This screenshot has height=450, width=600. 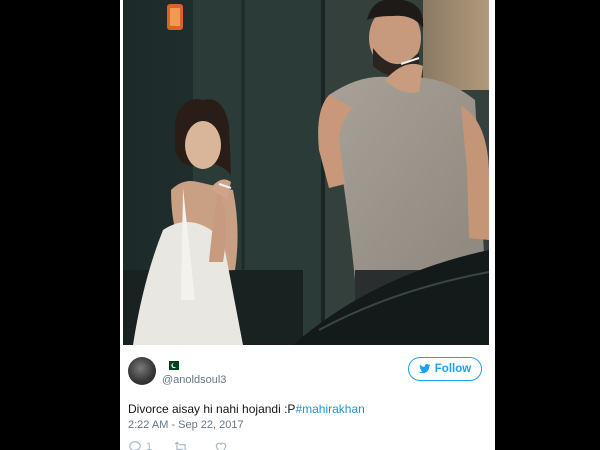 I want to click on tweet-author: @anoldsoul3 Follow, so click(x=307, y=370).